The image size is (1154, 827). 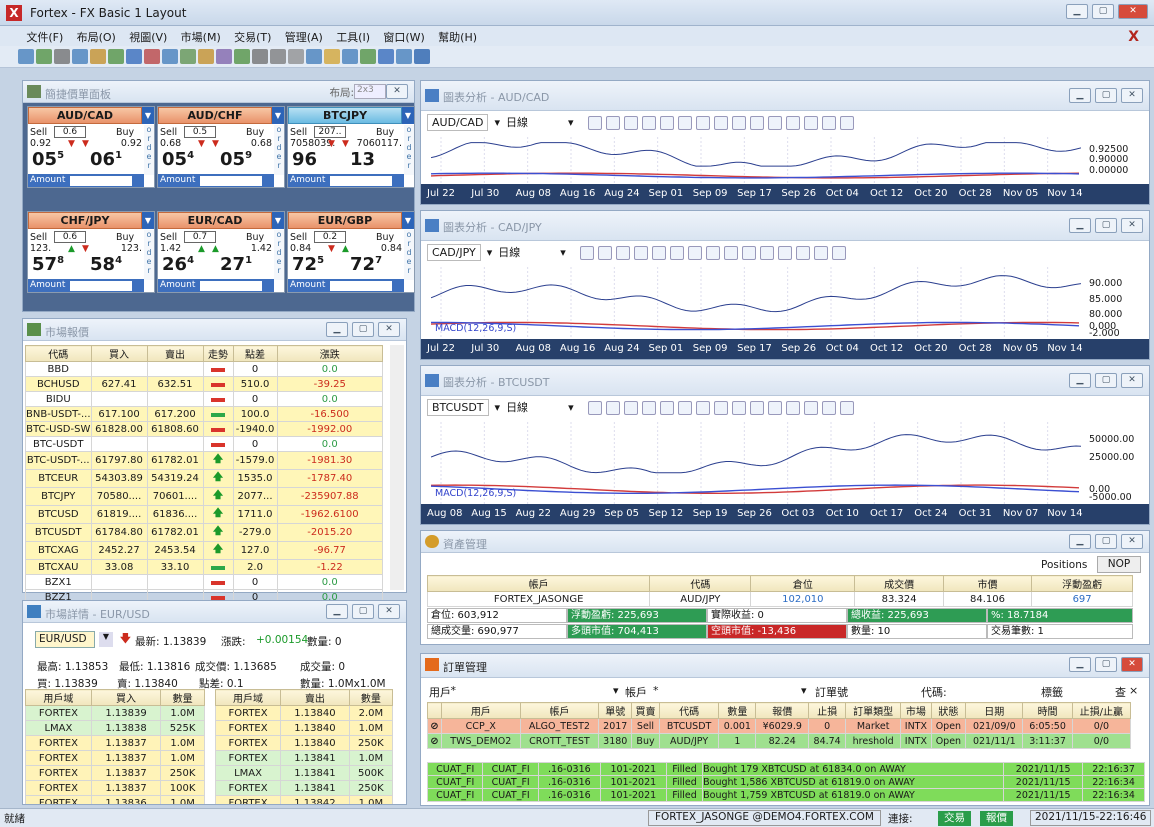 What do you see at coordinates (522, 691) in the screenshot?
I see `filter-user-input: *` at bounding box center [522, 691].